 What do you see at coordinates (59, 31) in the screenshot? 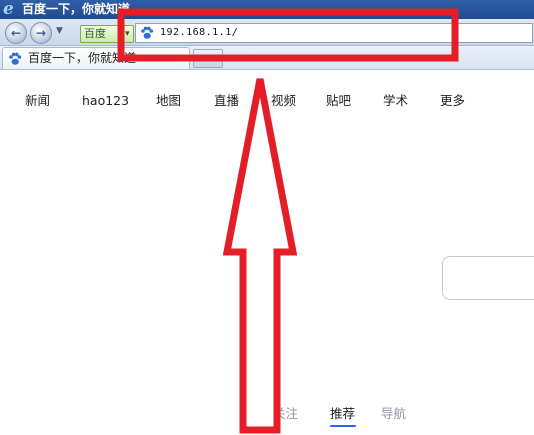
I see `history-dropdown-icon: ▼` at bounding box center [59, 31].